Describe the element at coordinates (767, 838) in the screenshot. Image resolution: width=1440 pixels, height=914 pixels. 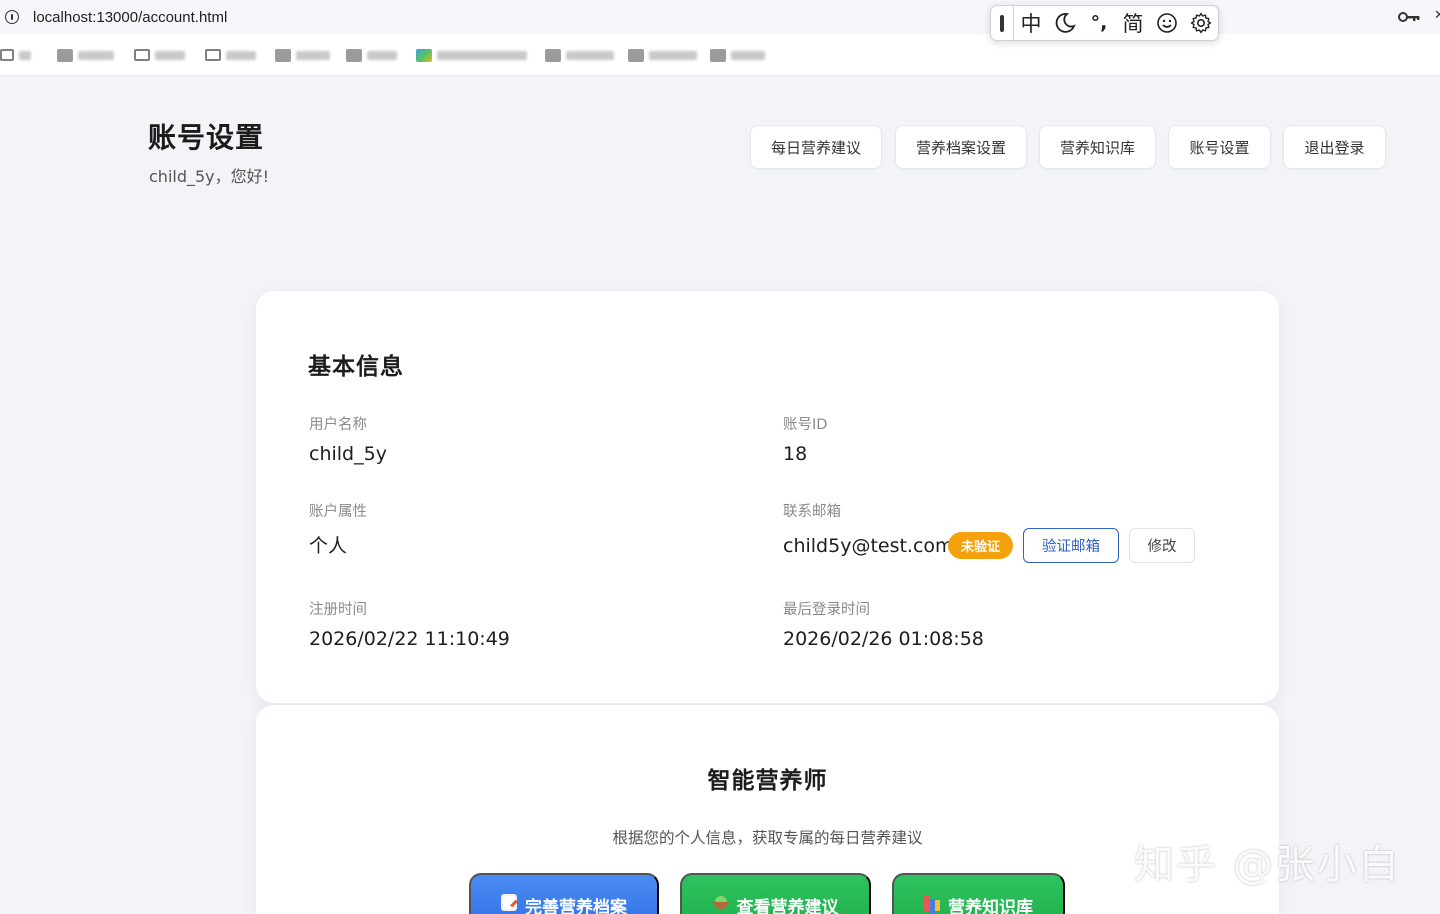
I see `assistant-subtitle: 根据您的个人信息，获取专属的每日营养建议` at that location.